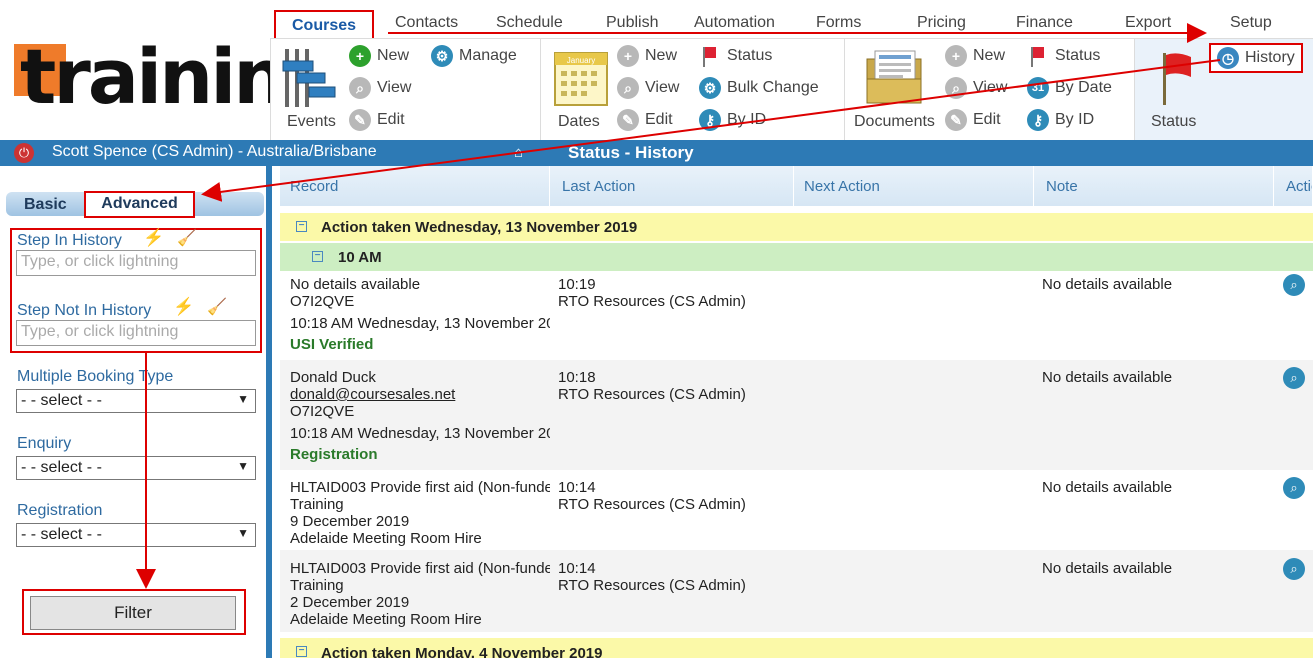 Image resolution: width=1313 pixels, height=658 pixels. What do you see at coordinates (838, 23) in the screenshot?
I see `tab-forms: Forms` at bounding box center [838, 23].